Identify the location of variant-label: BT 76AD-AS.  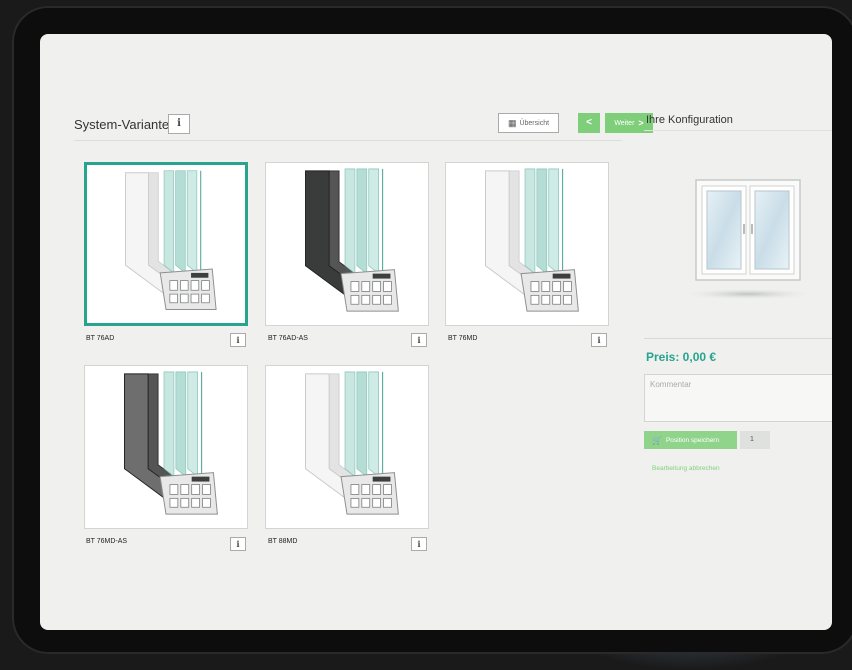
(288, 338).